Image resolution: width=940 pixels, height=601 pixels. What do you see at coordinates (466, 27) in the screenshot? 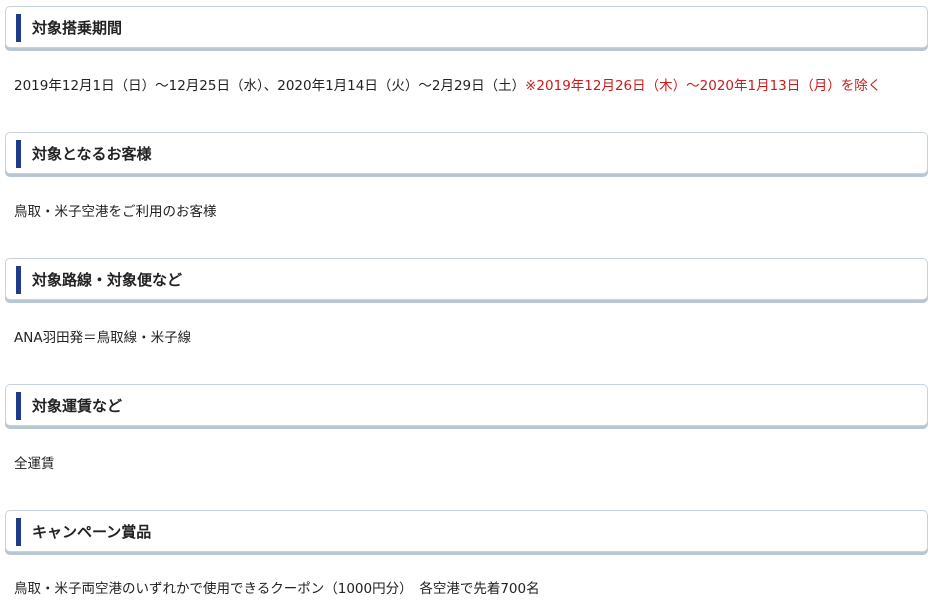
I see `section-heading-box: 対象搭乗期間` at bounding box center [466, 27].